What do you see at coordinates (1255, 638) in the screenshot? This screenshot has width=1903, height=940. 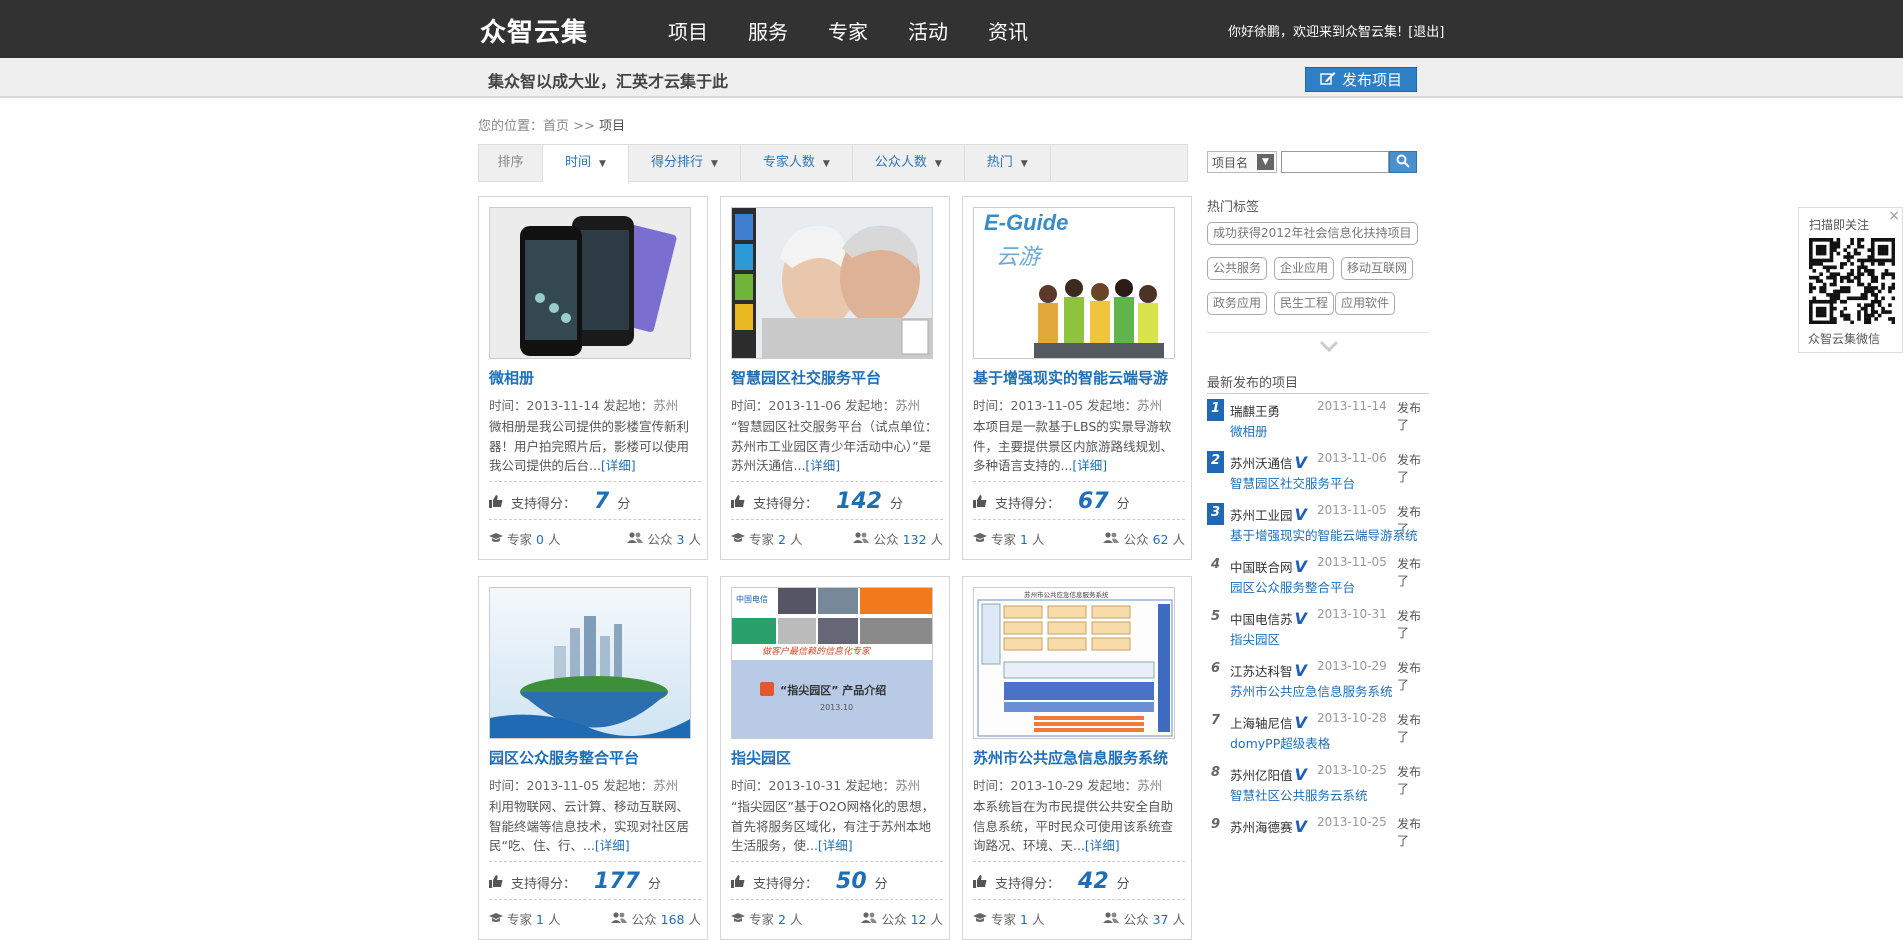 I see `recent-project-link: 指尖园区` at bounding box center [1255, 638].